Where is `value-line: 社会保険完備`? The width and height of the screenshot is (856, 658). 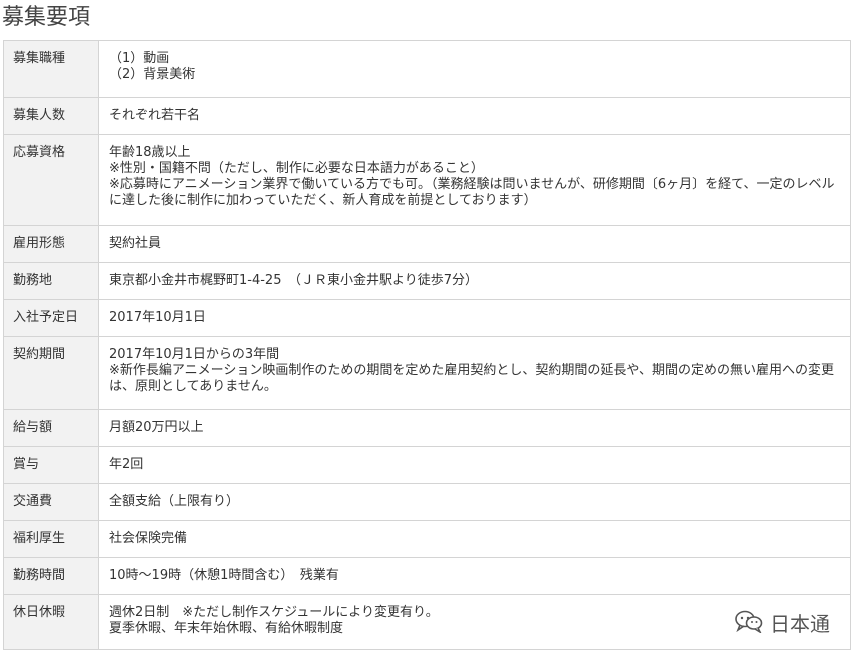
value-line: 社会保険完備 is located at coordinates (148, 538).